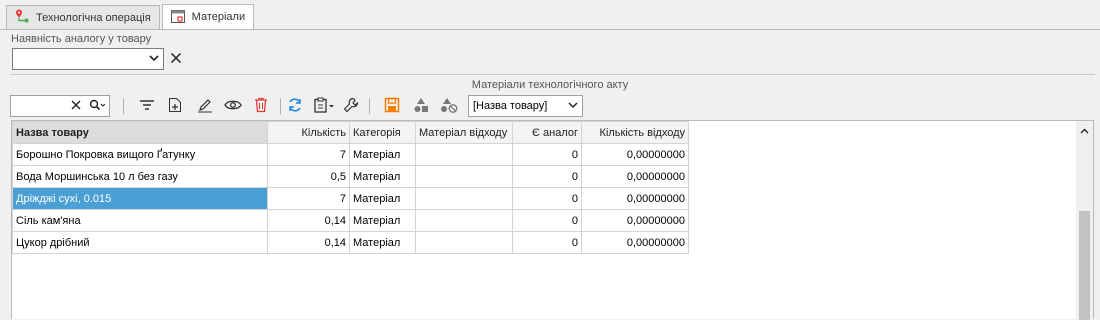 This screenshot has height=320, width=1100. Describe the element at coordinates (550, 85) in the screenshot. I see `section-title: Матеріали технологічного акту` at that location.